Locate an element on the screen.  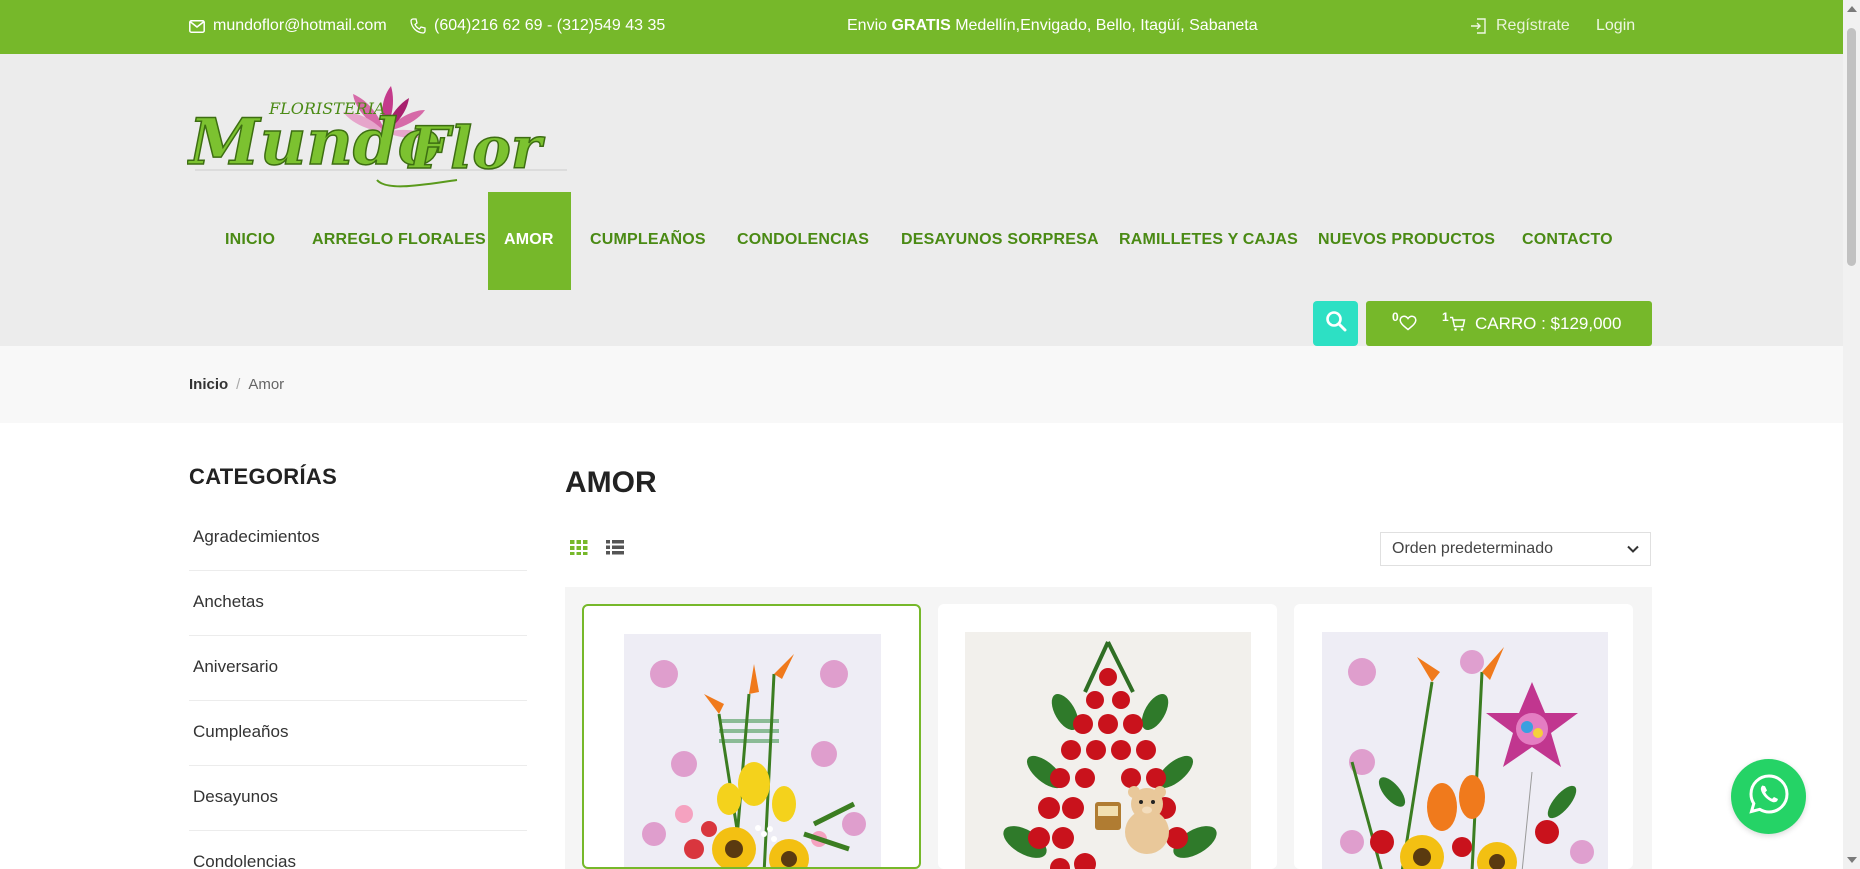
mail-icon is located at coordinates (197, 26).